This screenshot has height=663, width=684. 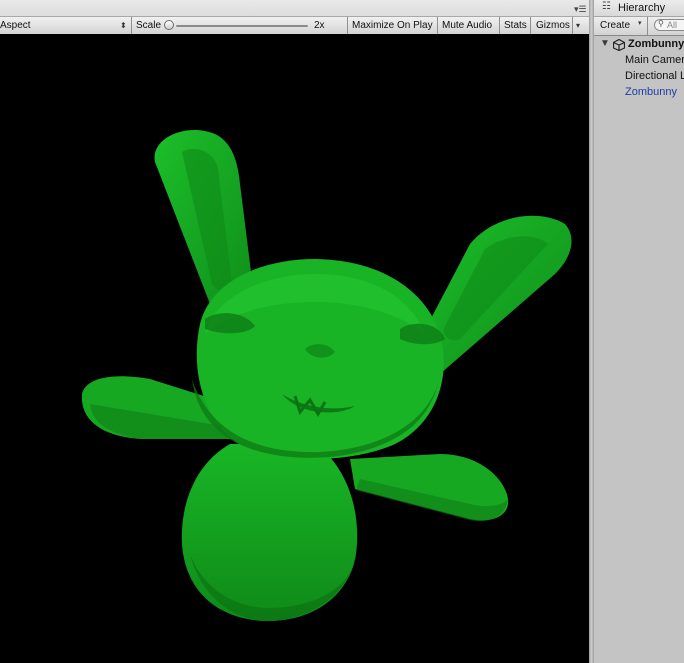 I want to click on body, so click(x=269, y=533).